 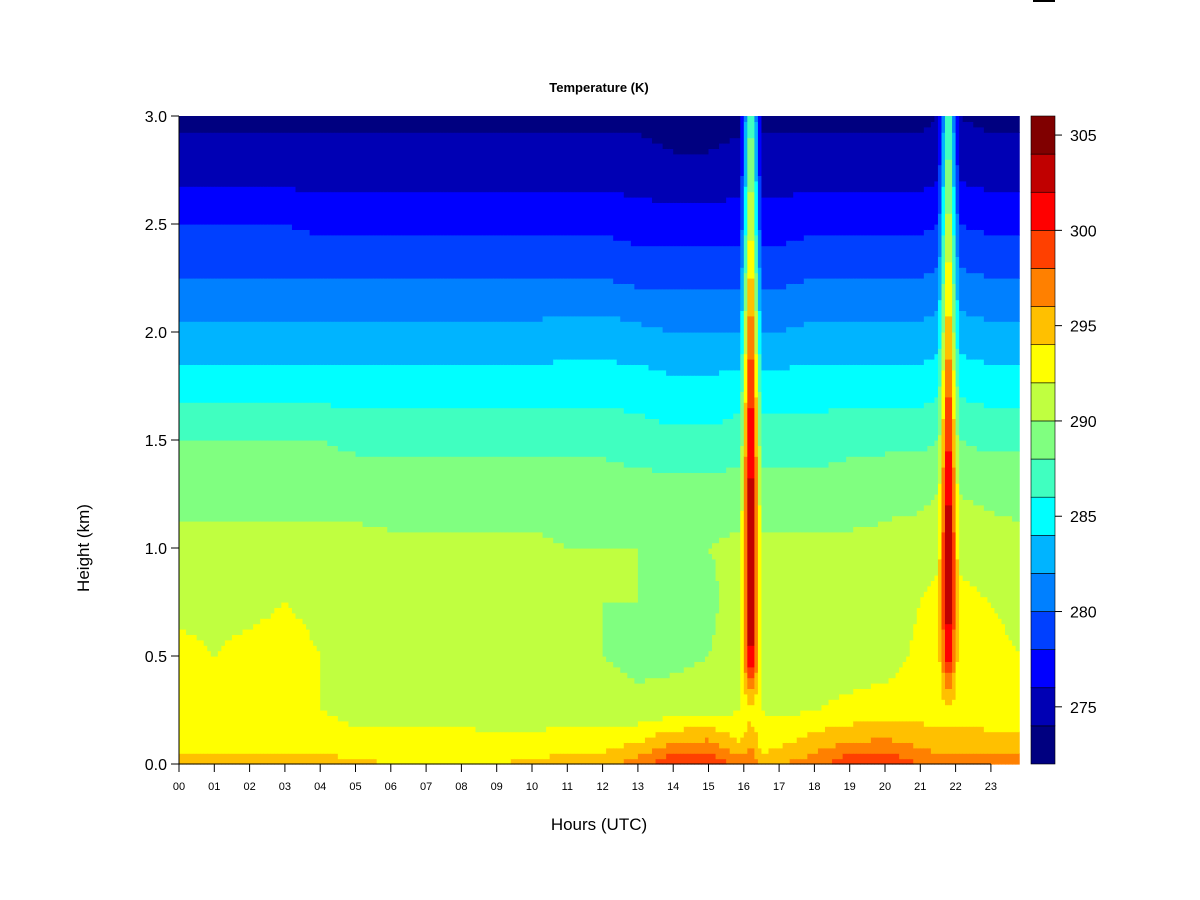 I want to click on x-tick-label: 20, so click(x=885, y=787).